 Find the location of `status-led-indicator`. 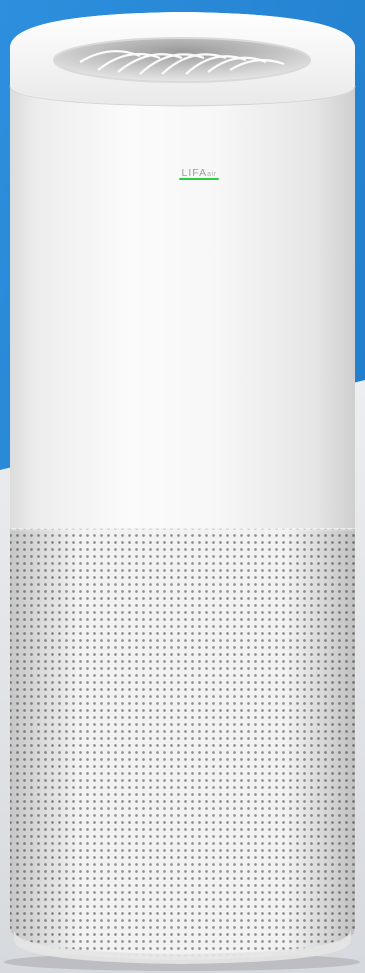

status-led-indicator is located at coordinates (199, 179).